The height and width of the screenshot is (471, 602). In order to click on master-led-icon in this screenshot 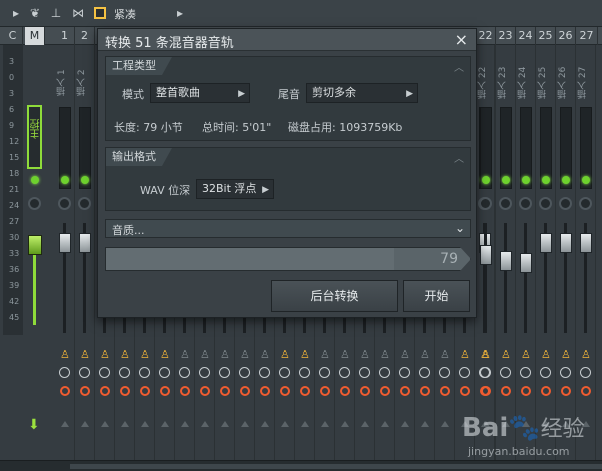, I will do `click(35, 180)`.